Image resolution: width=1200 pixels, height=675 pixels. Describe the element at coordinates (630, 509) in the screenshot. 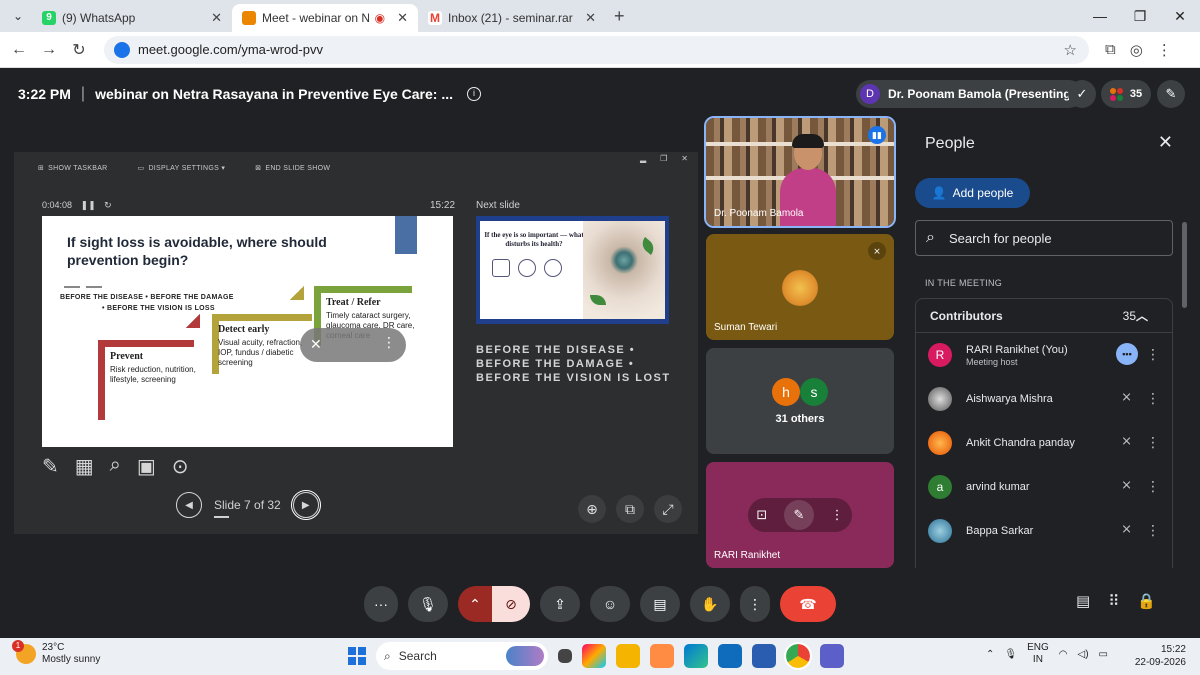

I see `pop-out-icon: ⧉` at that location.